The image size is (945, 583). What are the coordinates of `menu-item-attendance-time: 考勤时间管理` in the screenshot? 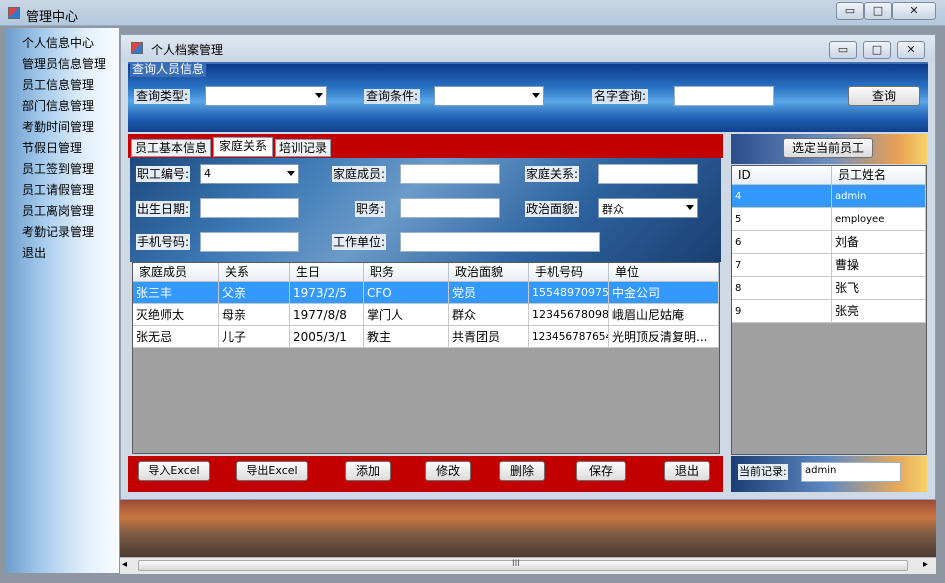 It's located at (58, 126).